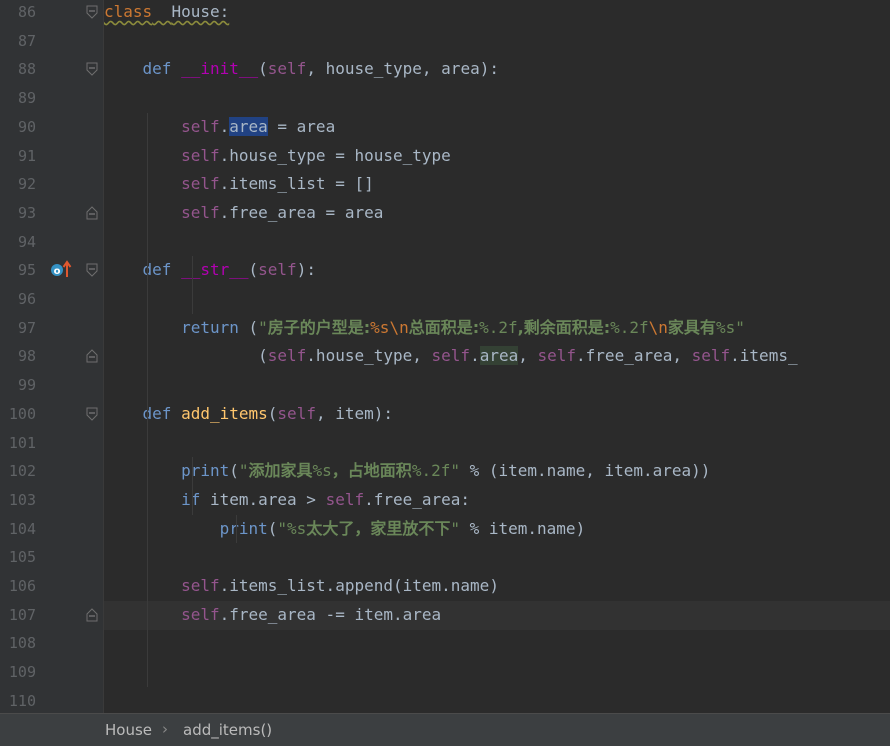 This screenshot has height=746, width=890. Describe the element at coordinates (445, 13) in the screenshot. I see `code-line: 86 class House:` at that location.